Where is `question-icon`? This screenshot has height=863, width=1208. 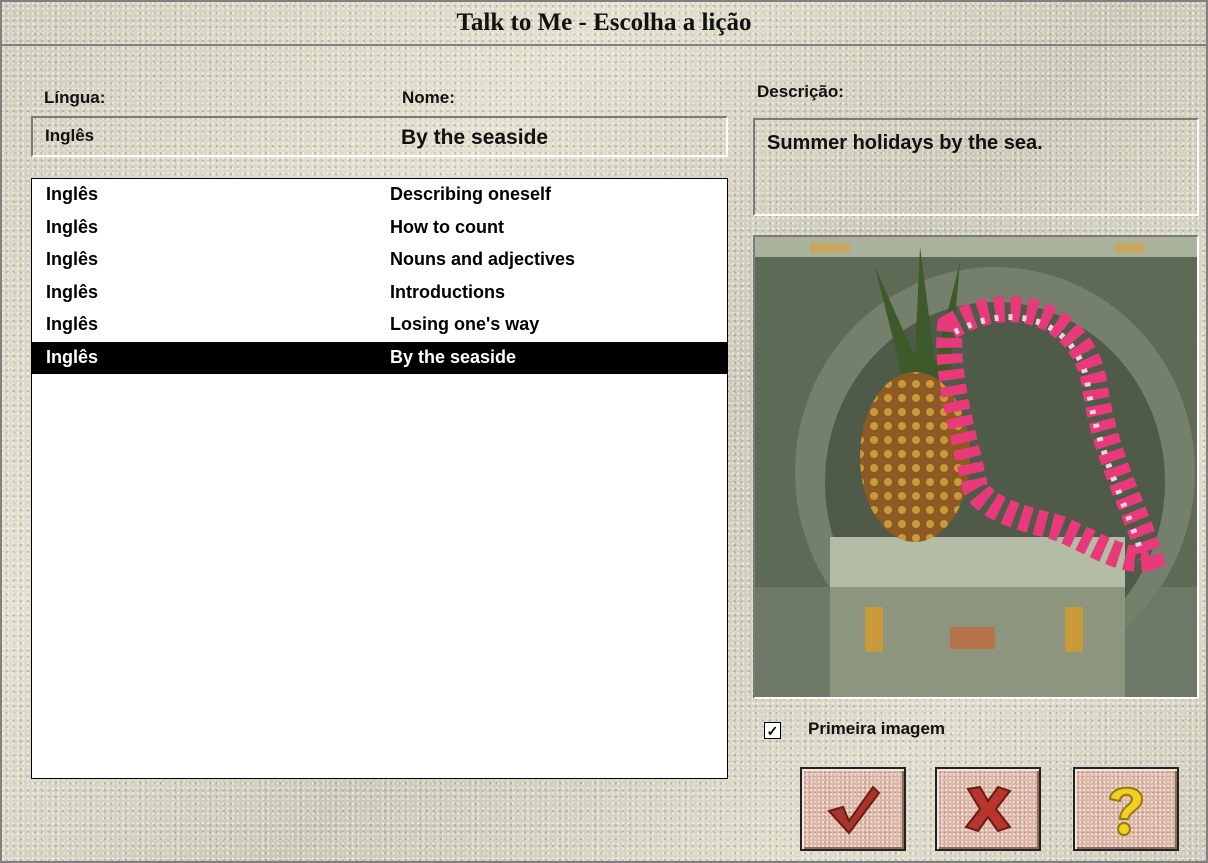 question-icon is located at coordinates (1126, 811).